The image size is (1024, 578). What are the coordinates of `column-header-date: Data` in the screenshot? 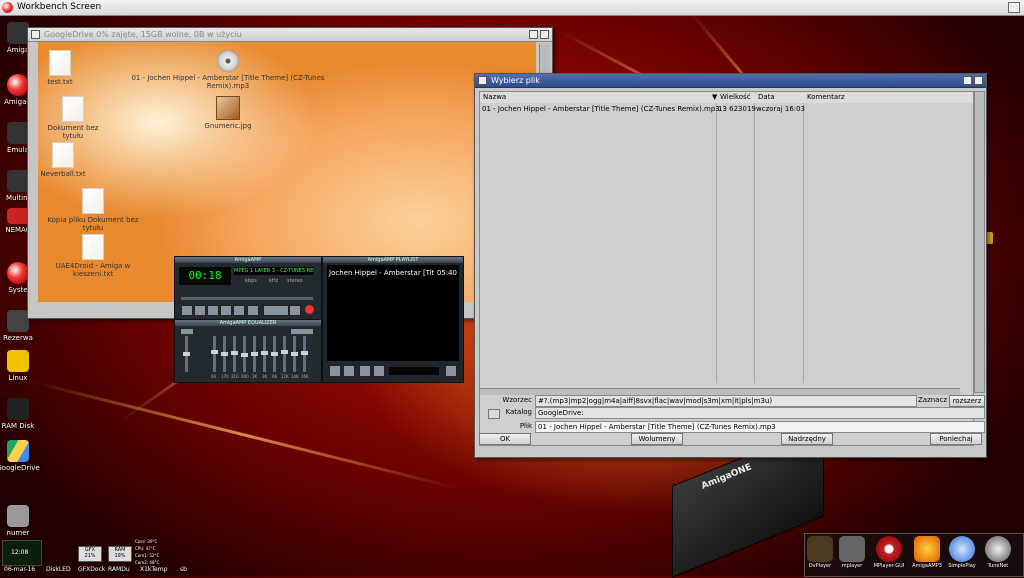 It's located at (766, 97).